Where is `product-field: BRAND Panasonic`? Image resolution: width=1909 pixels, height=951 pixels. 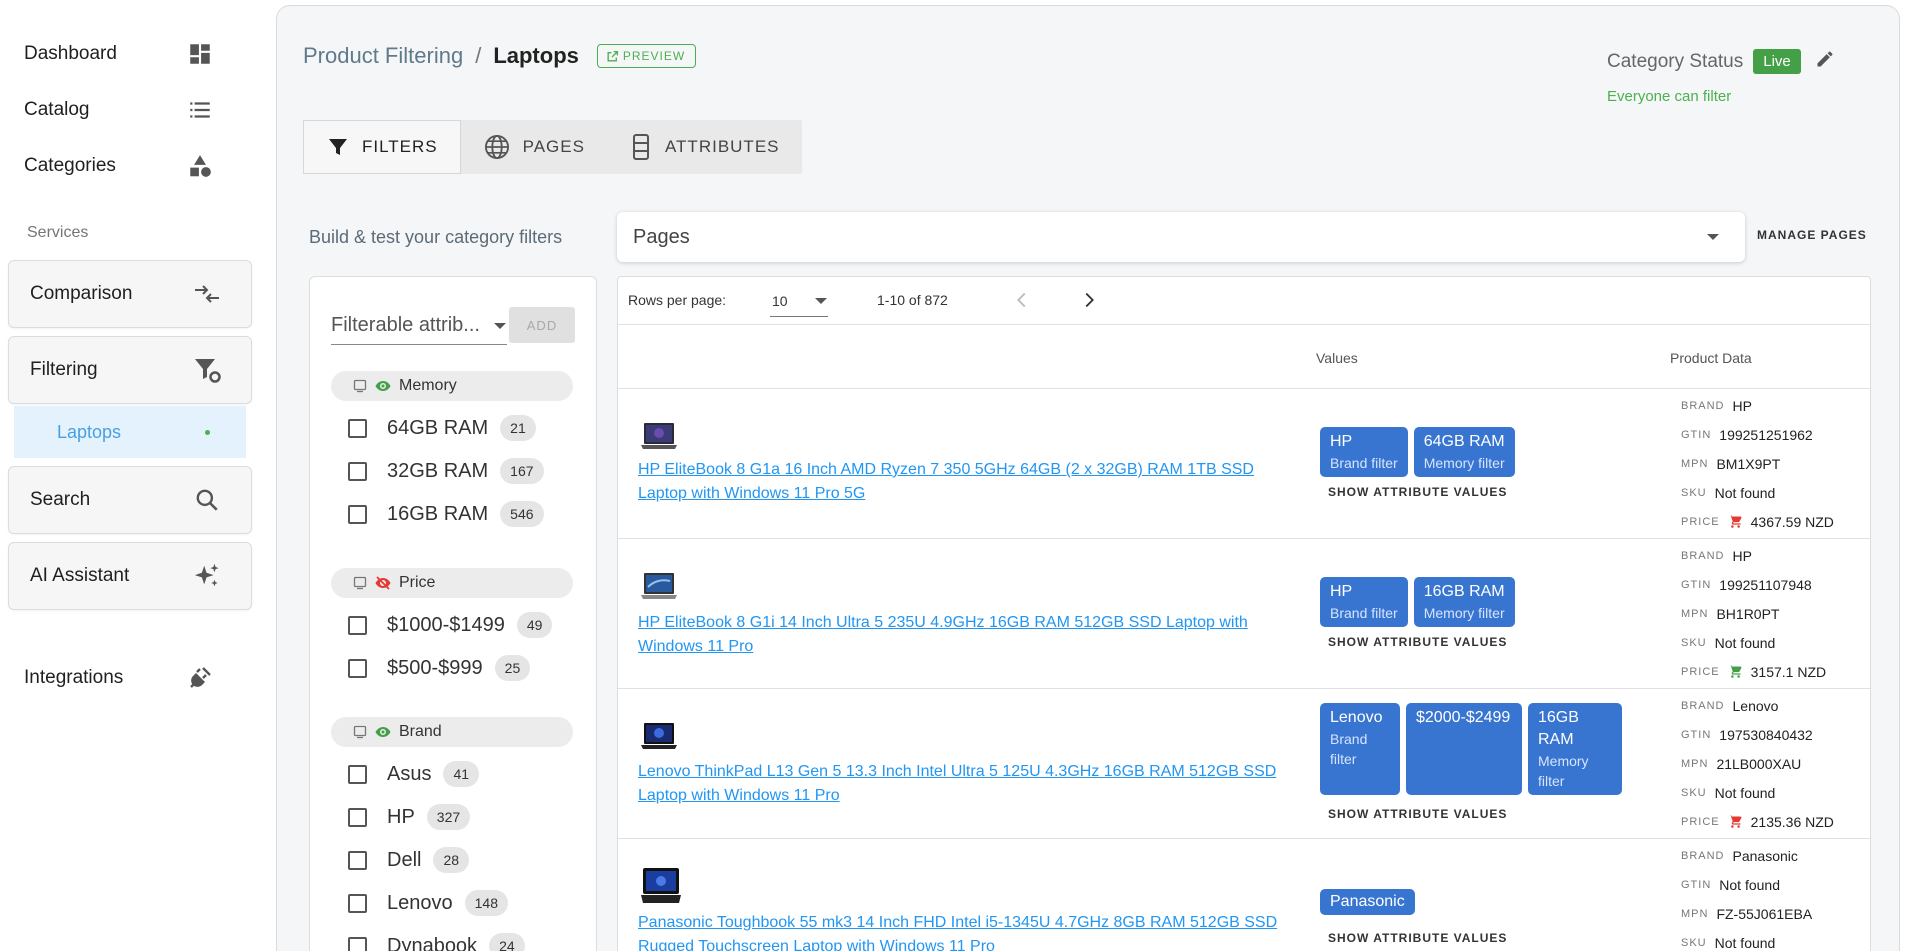 product-field: BRAND Panasonic is located at coordinates (1775, 855).